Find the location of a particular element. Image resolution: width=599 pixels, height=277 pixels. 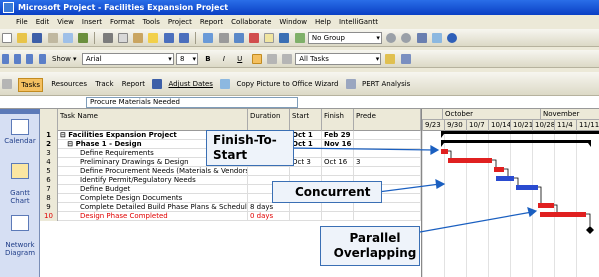

report-button: Report is located at coordinates (133, 84).